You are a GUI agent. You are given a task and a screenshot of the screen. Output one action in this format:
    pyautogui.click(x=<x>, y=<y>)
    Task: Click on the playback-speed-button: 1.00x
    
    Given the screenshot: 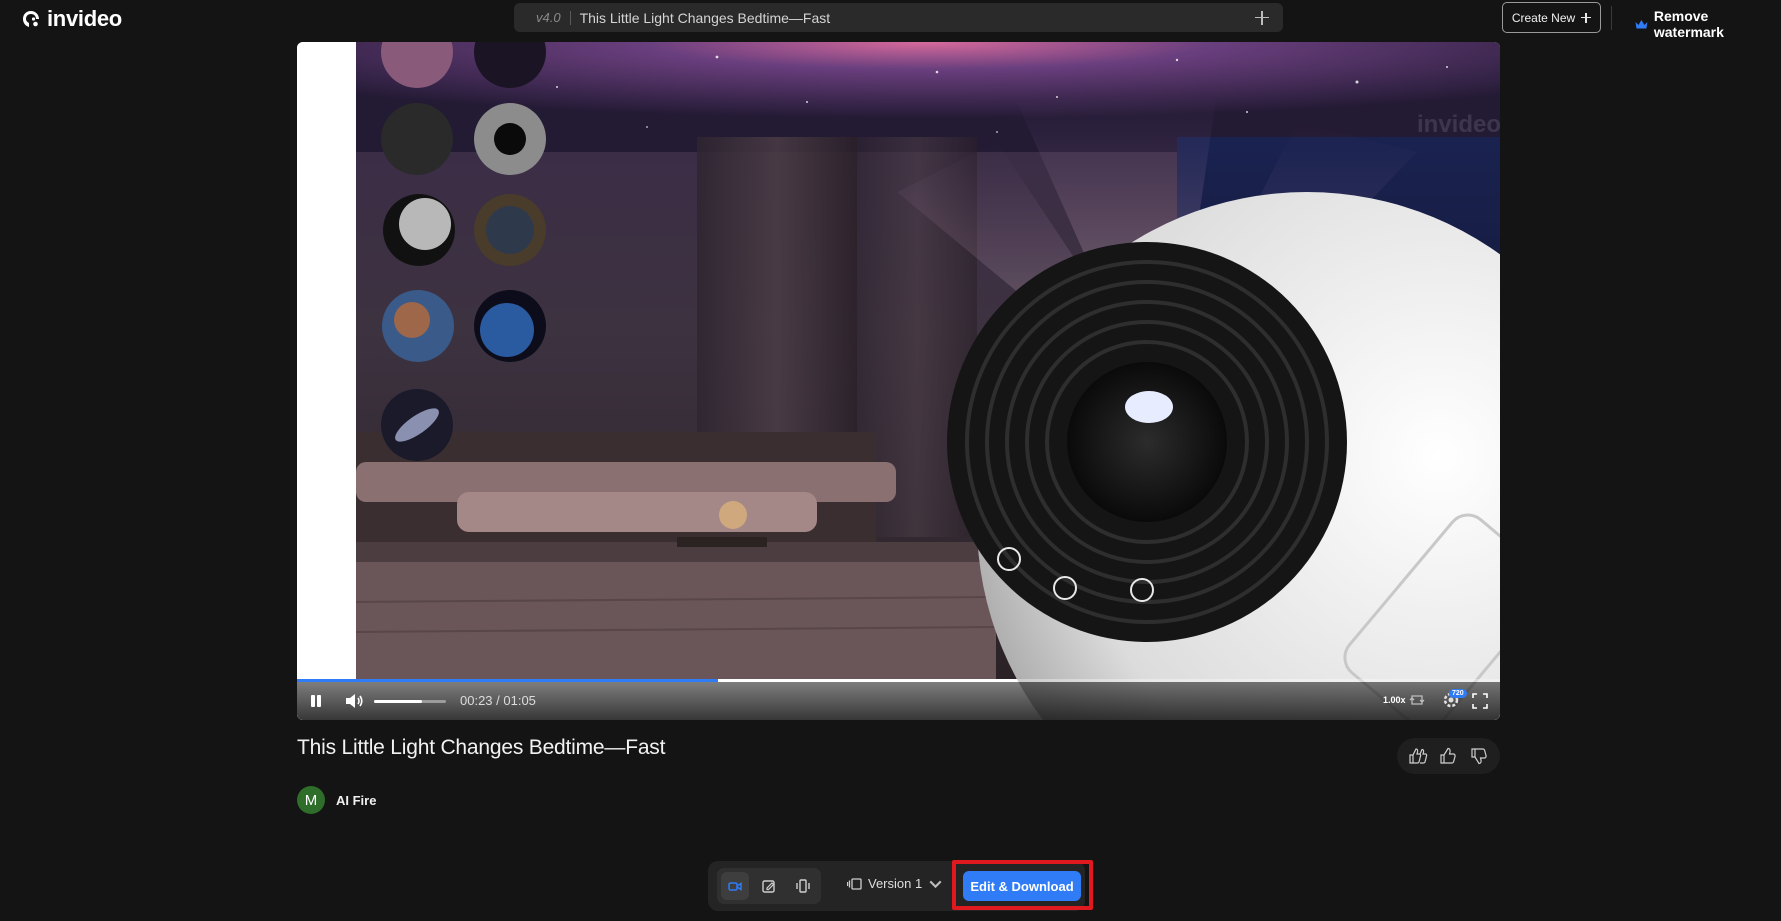 What is the action you would take?
    pyautogui.click(x=1394, y=700)
    